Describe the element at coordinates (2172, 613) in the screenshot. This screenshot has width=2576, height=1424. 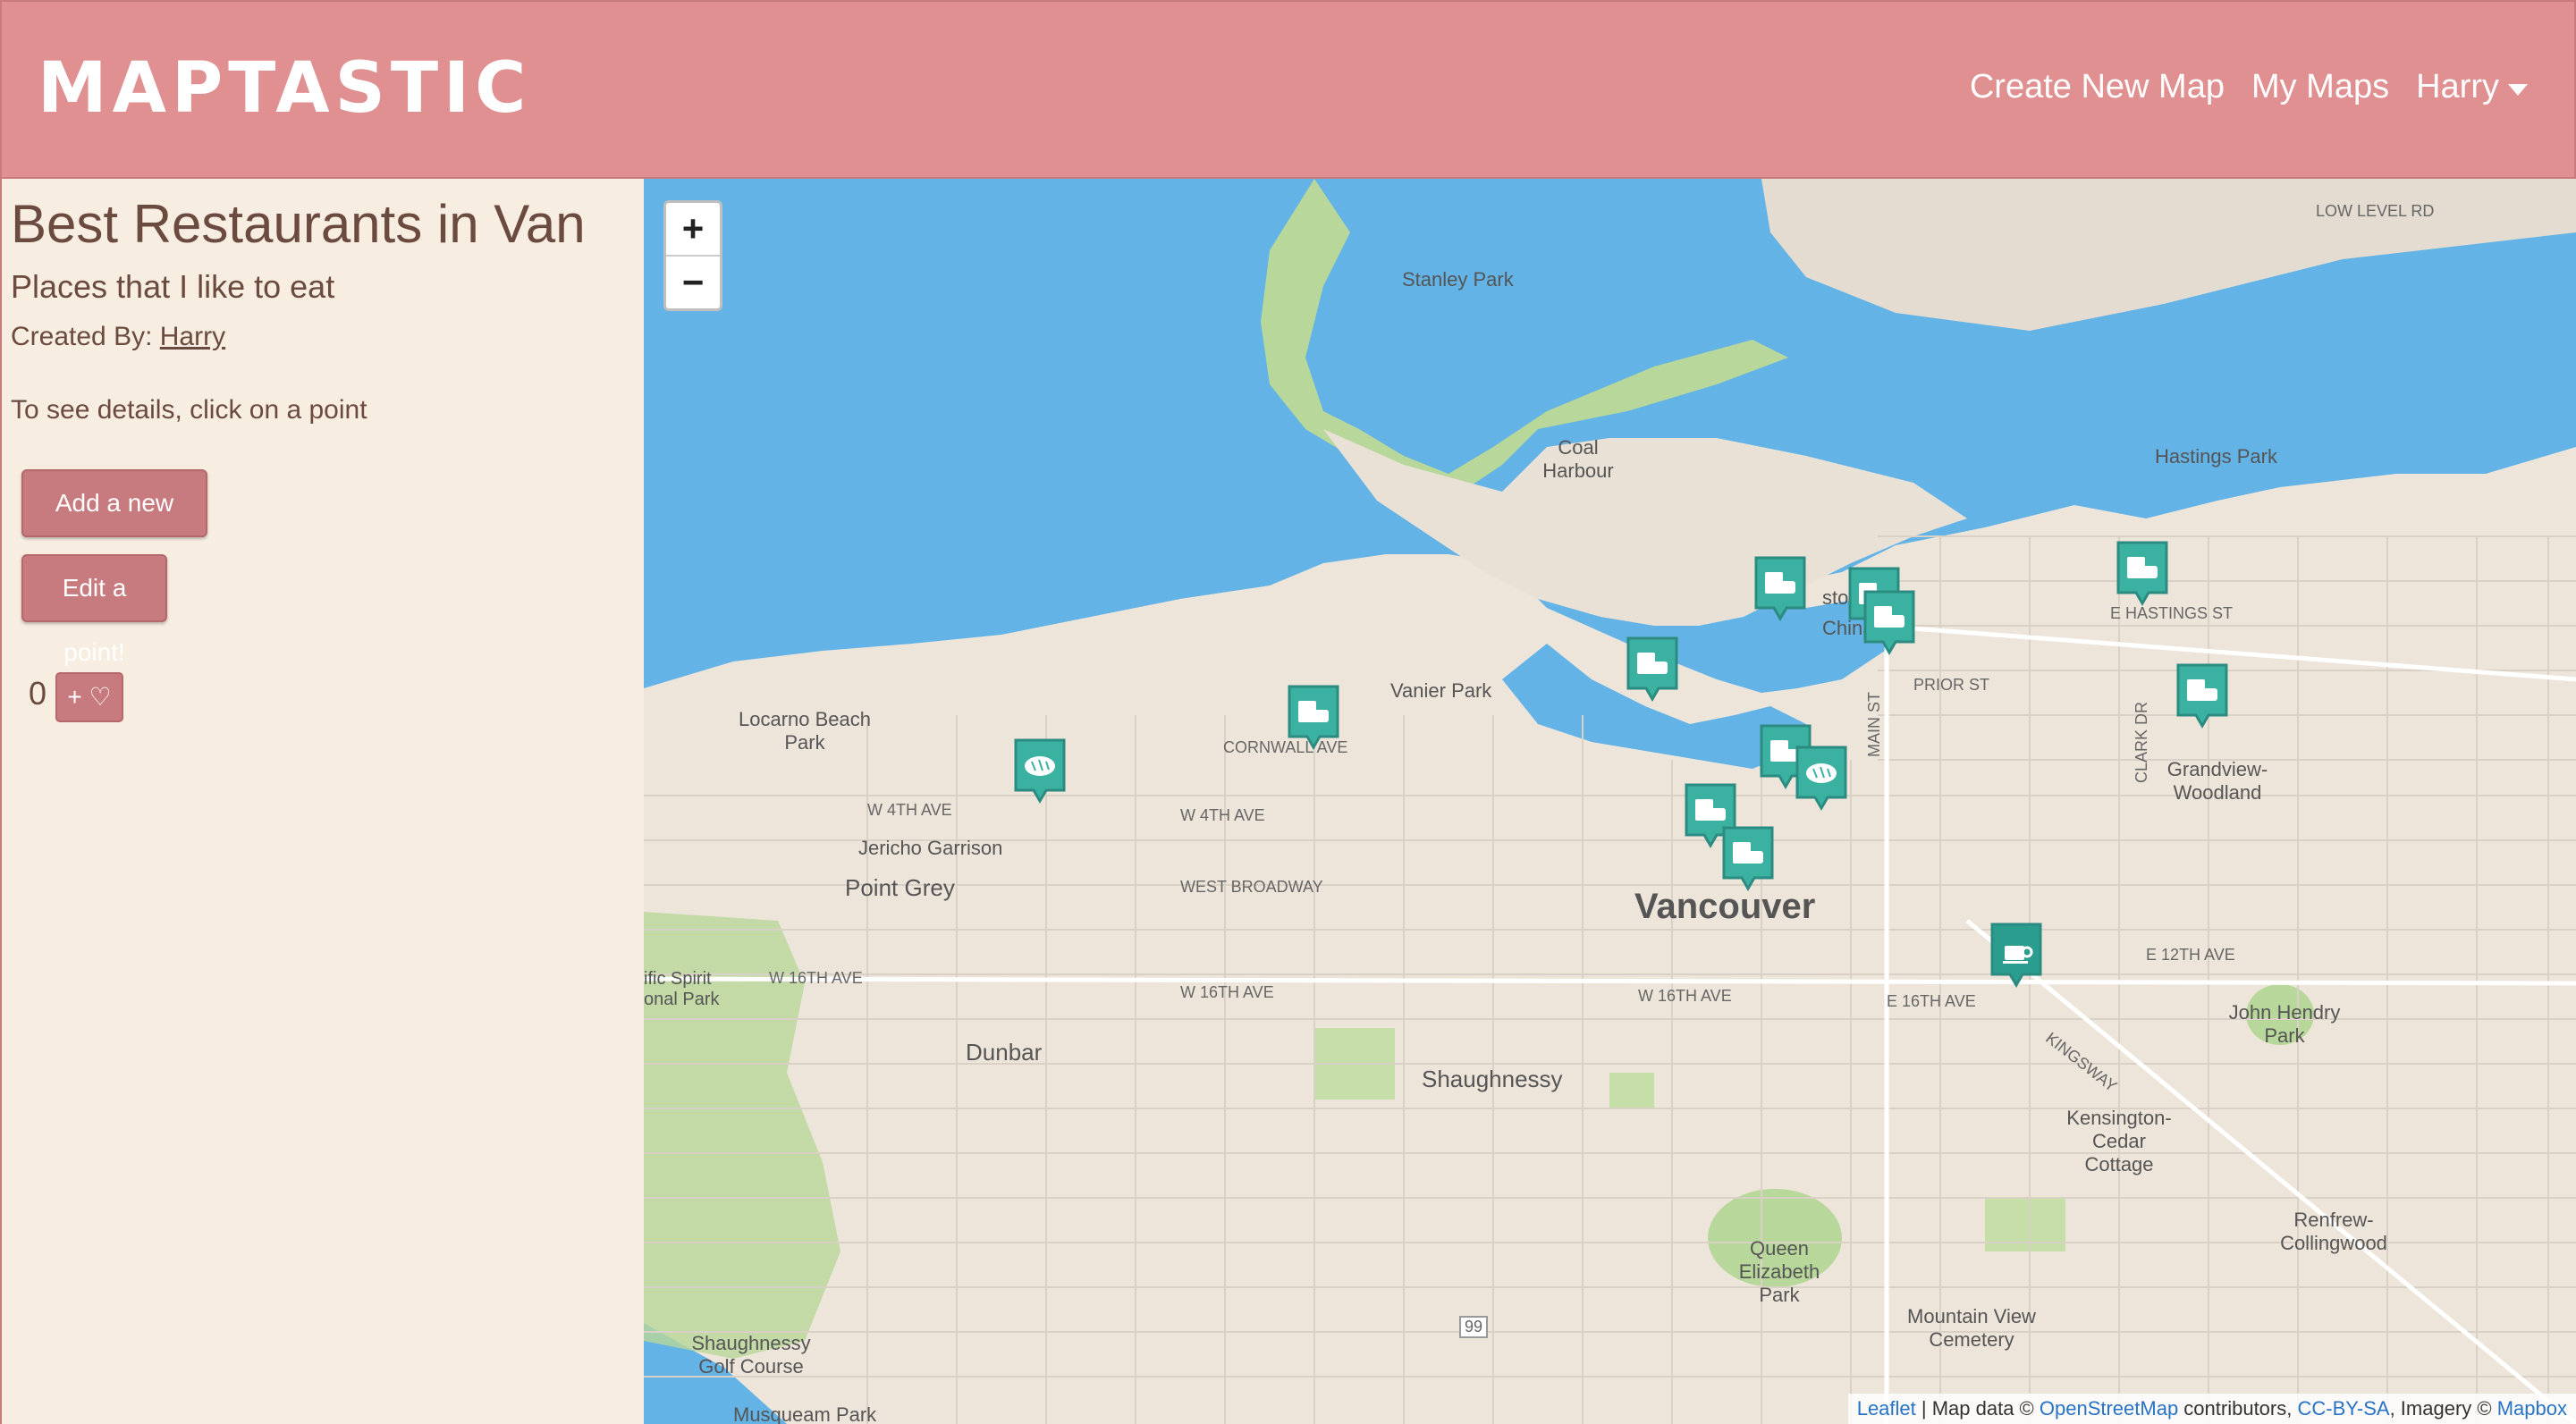
I see `street-e-hastings-st: E HASTINGS ST` at that location.